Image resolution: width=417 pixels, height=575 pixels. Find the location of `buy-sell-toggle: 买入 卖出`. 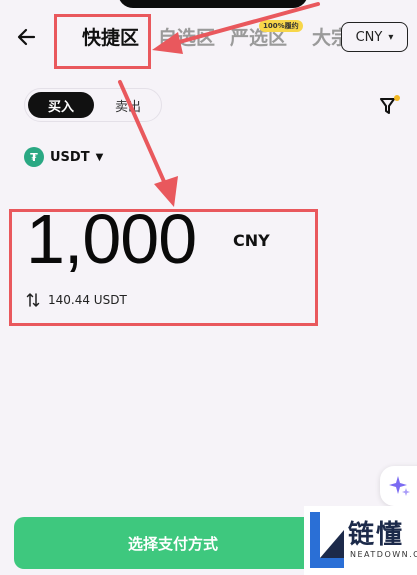

buy-sell-toggle: 买入 卖出 is located at coordinates (93, 105).